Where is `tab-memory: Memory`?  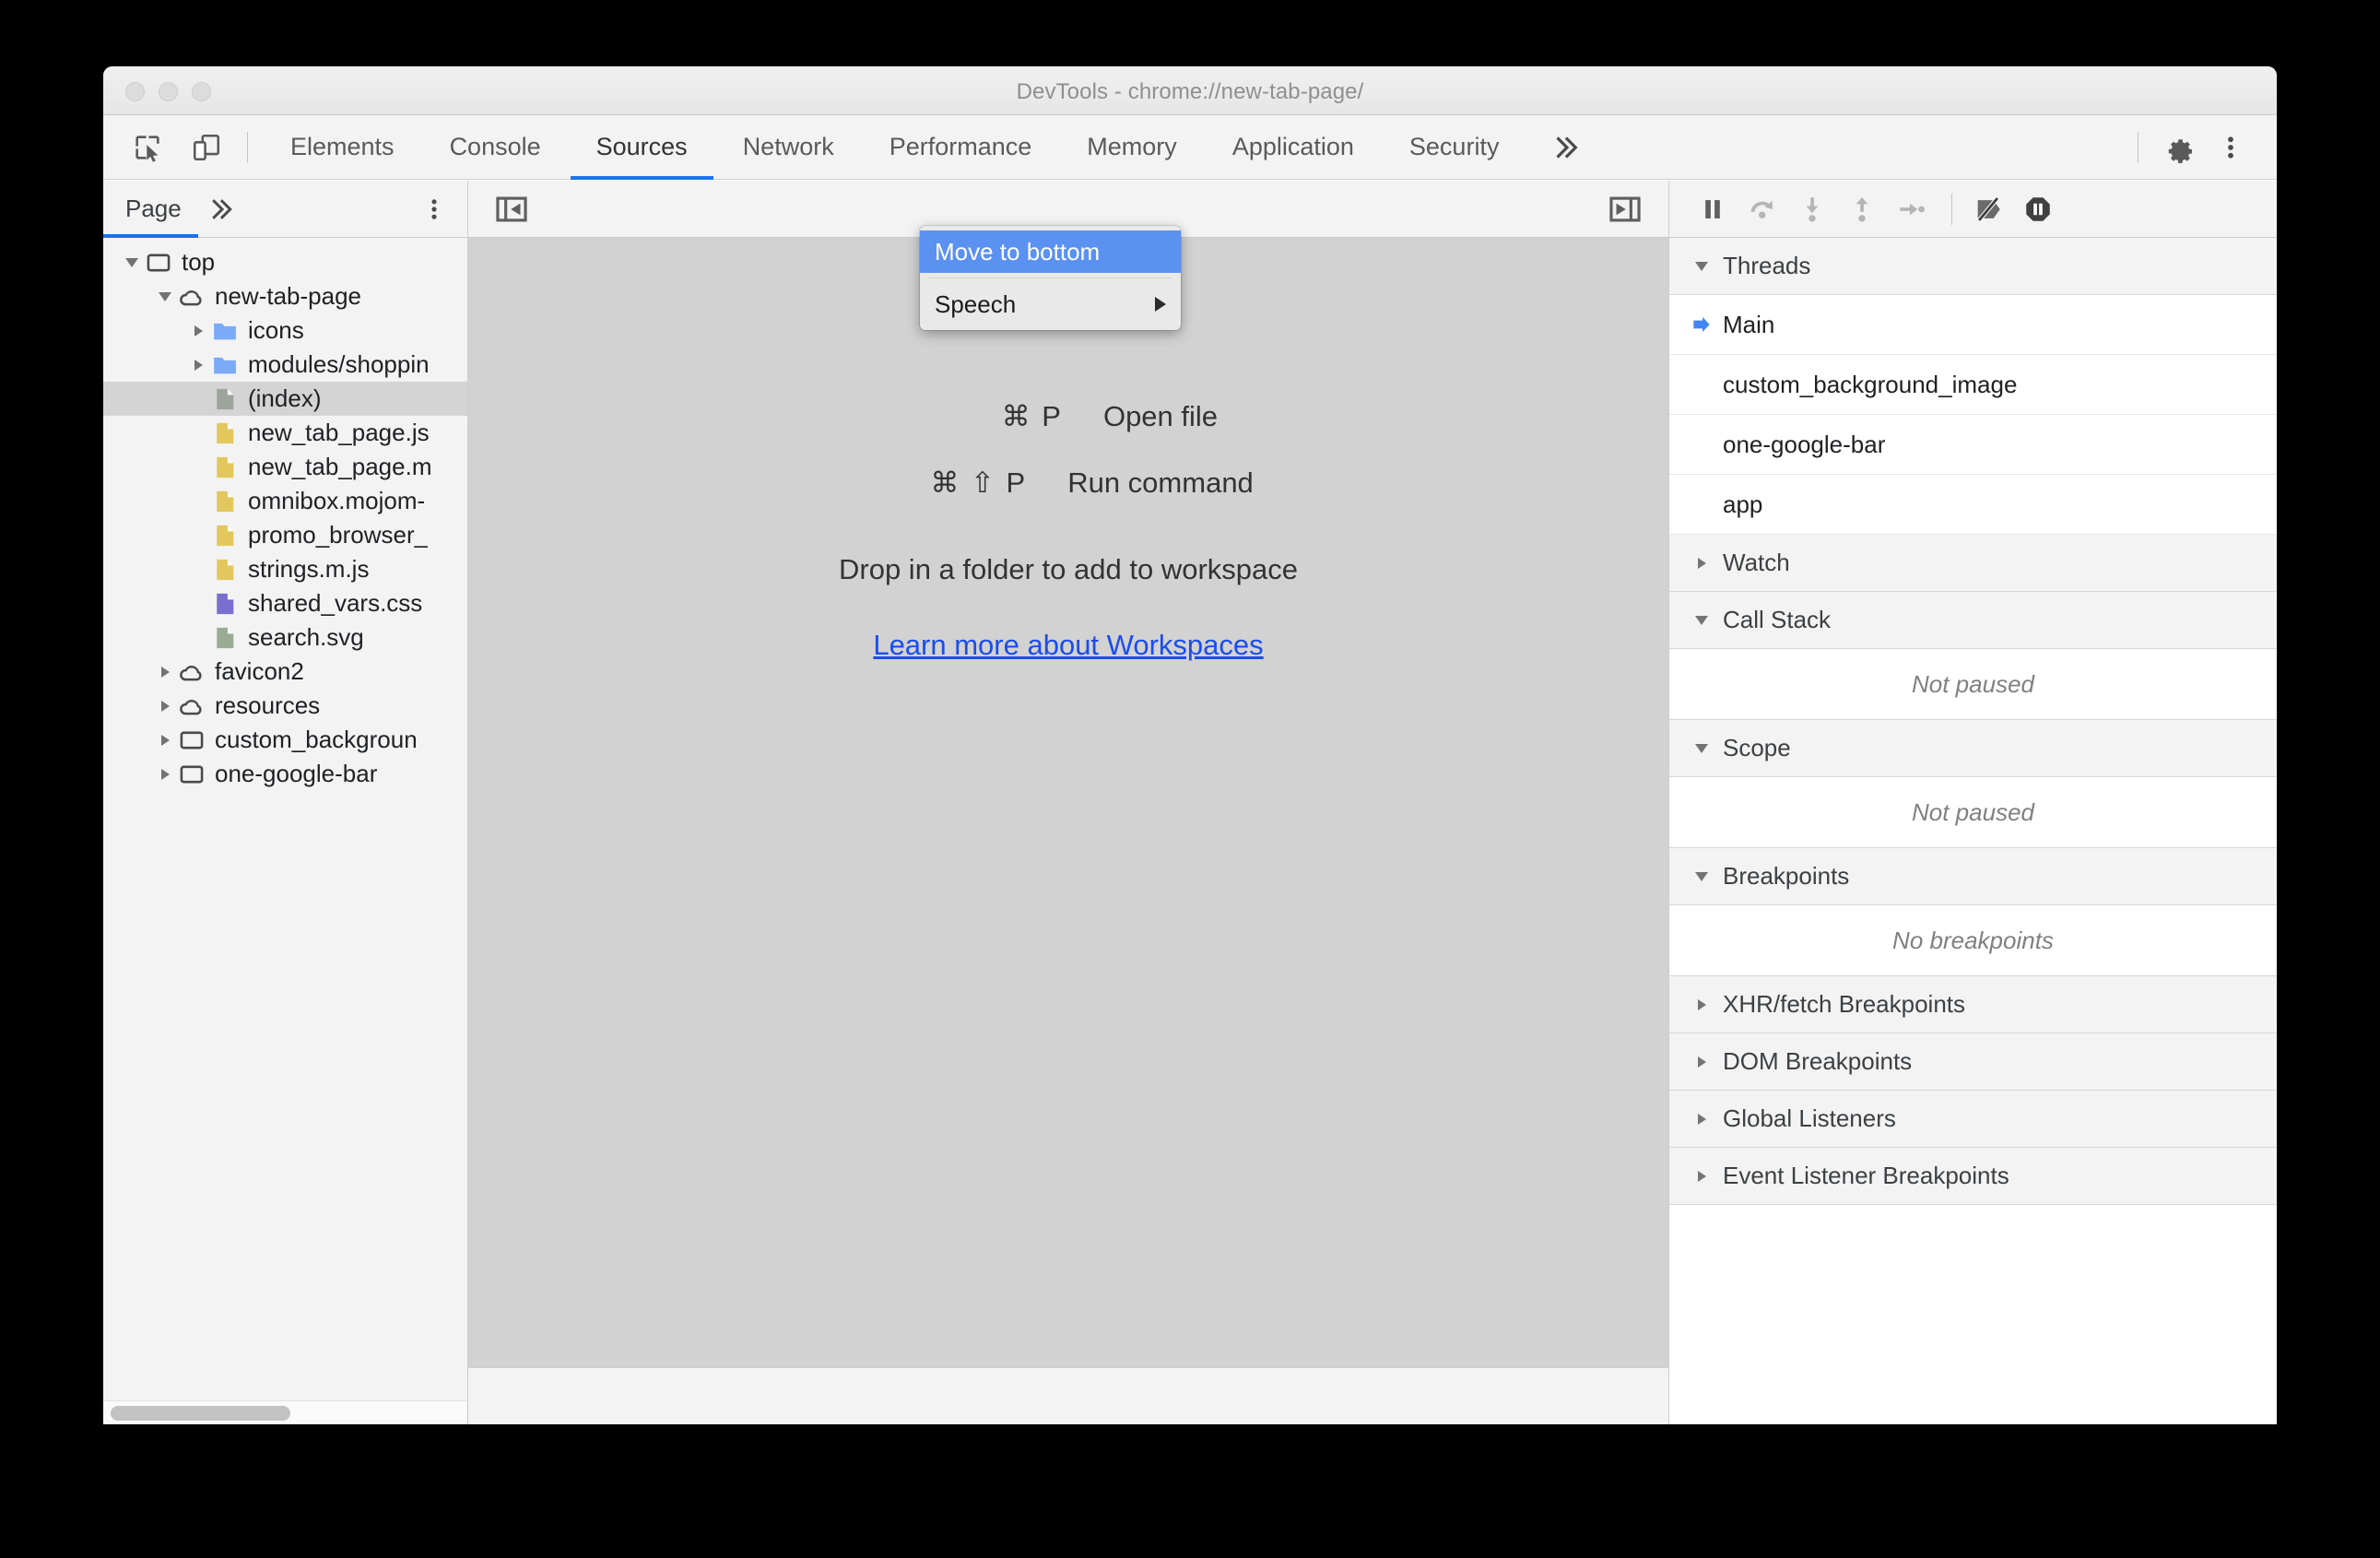 tab-memory: Memory is located at coordinates (1132, 147).